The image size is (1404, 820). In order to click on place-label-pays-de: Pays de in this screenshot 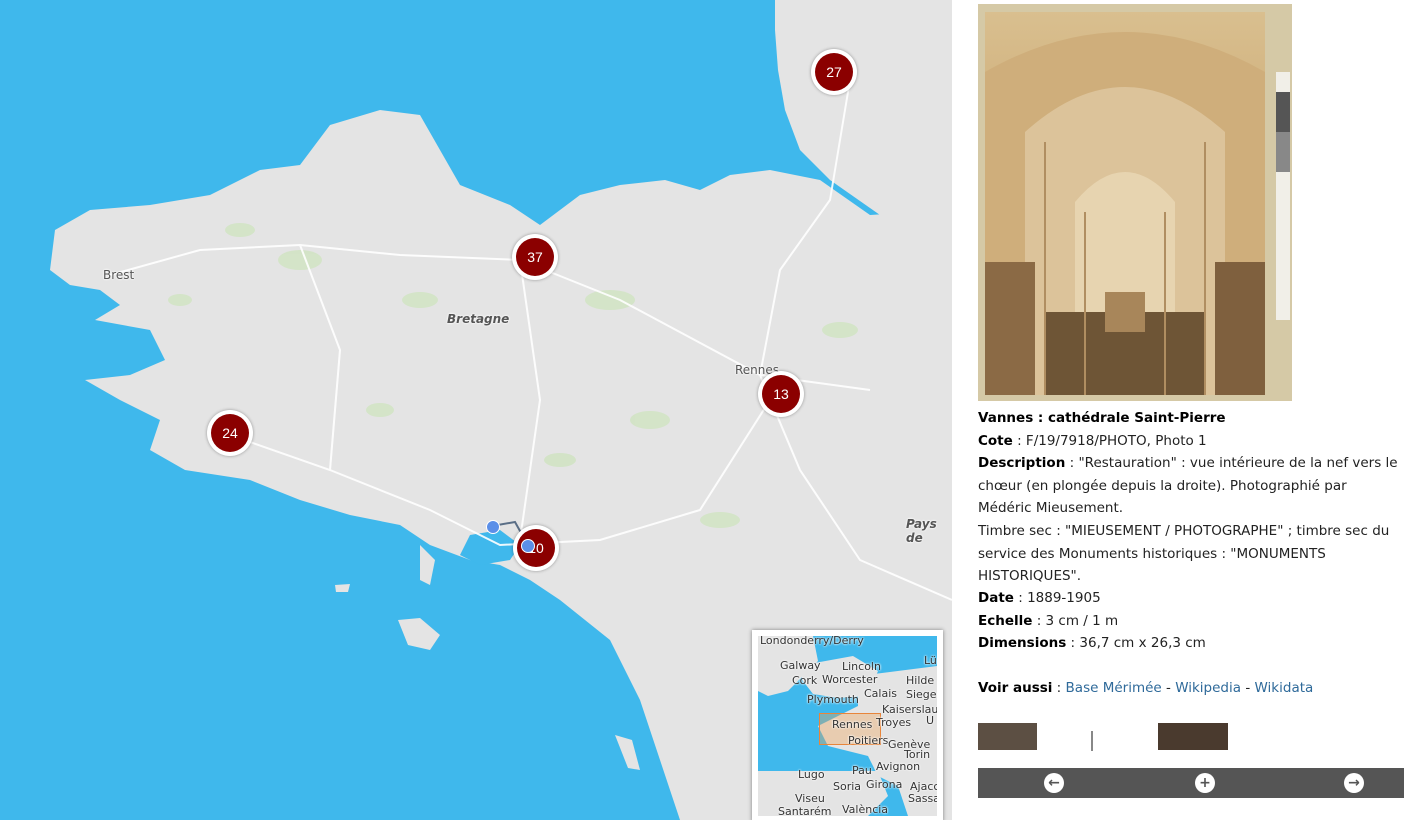, I will do `click(921, 531)`.